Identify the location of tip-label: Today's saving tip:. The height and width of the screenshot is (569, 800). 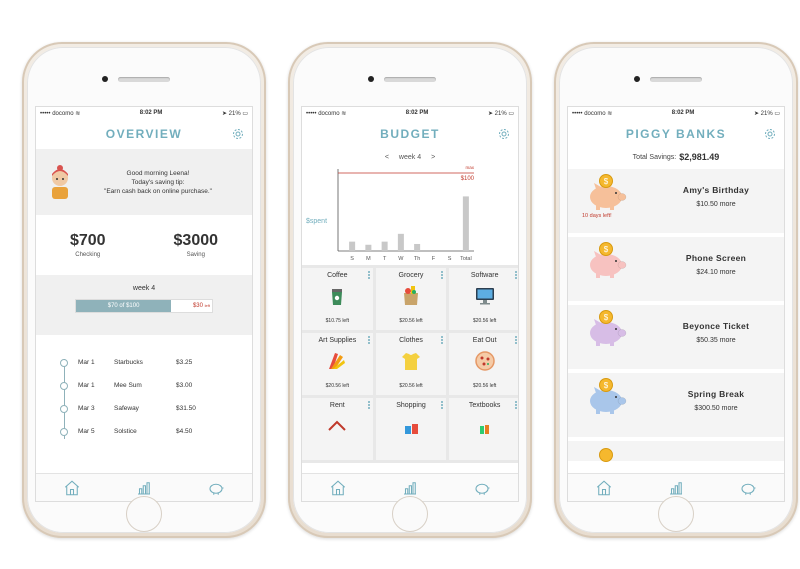
(158, 182).